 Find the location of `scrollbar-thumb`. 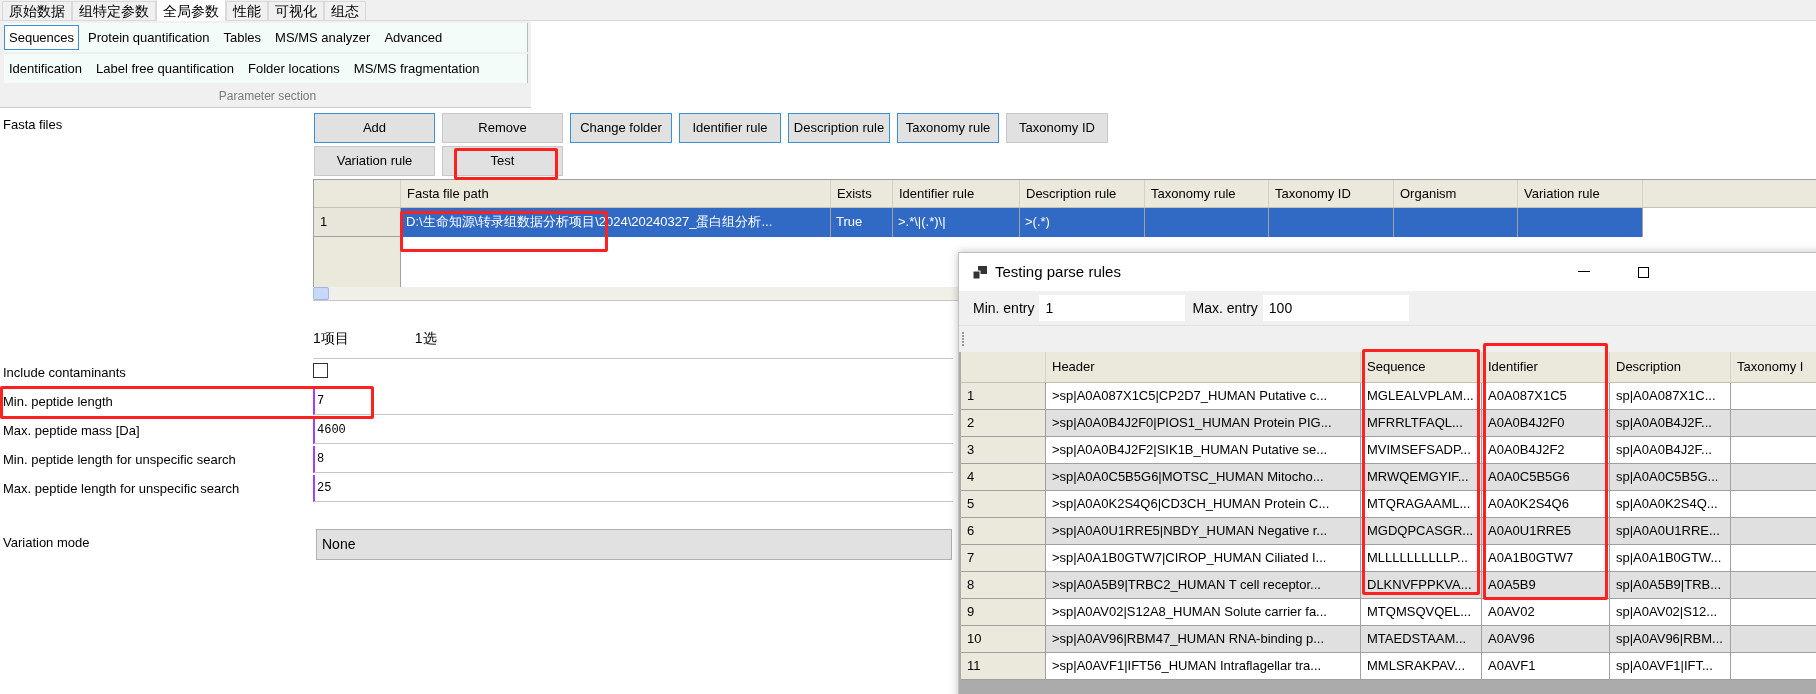

scrollbar-thumb is located at coordinates (321, 293).